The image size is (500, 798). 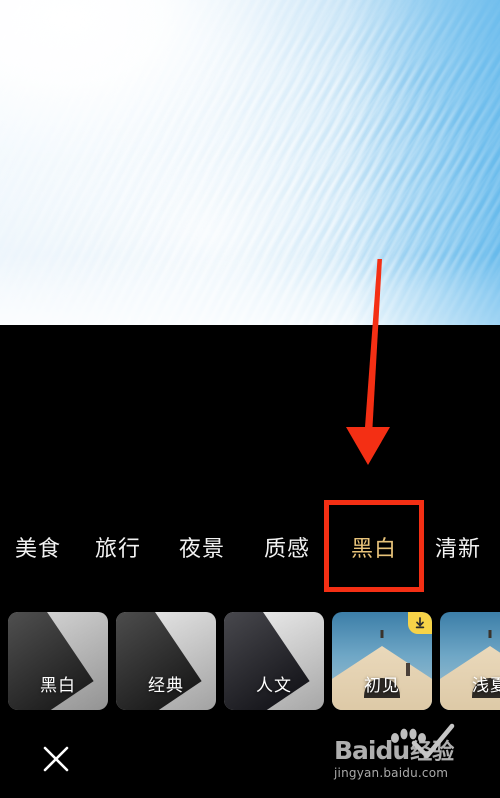 I want to click on tab-label: 清新, so click(x=457, y=548).